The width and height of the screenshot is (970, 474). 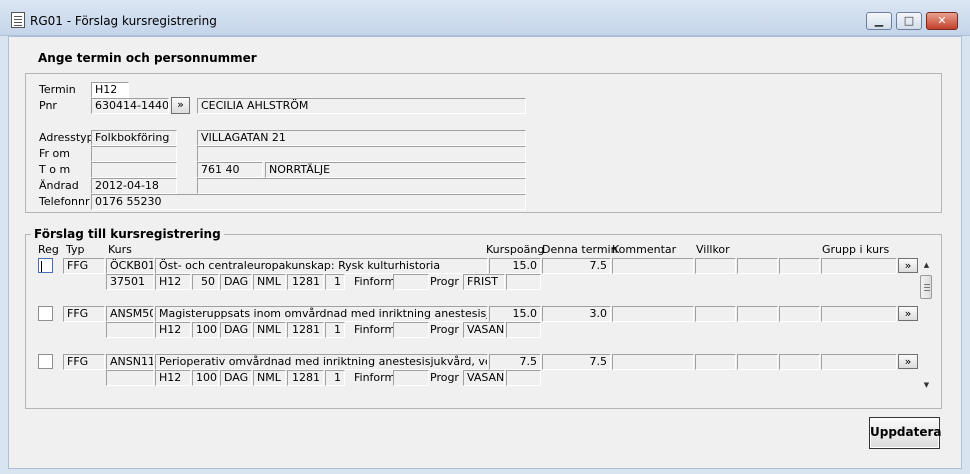 What do you see at coordinates (48, 105) in the screenshot?
I see `pnr-label: Pnr` at bounding box center [48, 105].